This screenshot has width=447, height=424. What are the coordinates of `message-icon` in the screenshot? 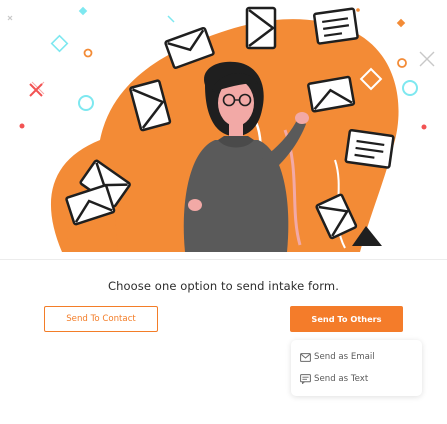 It's located at (305, 379).